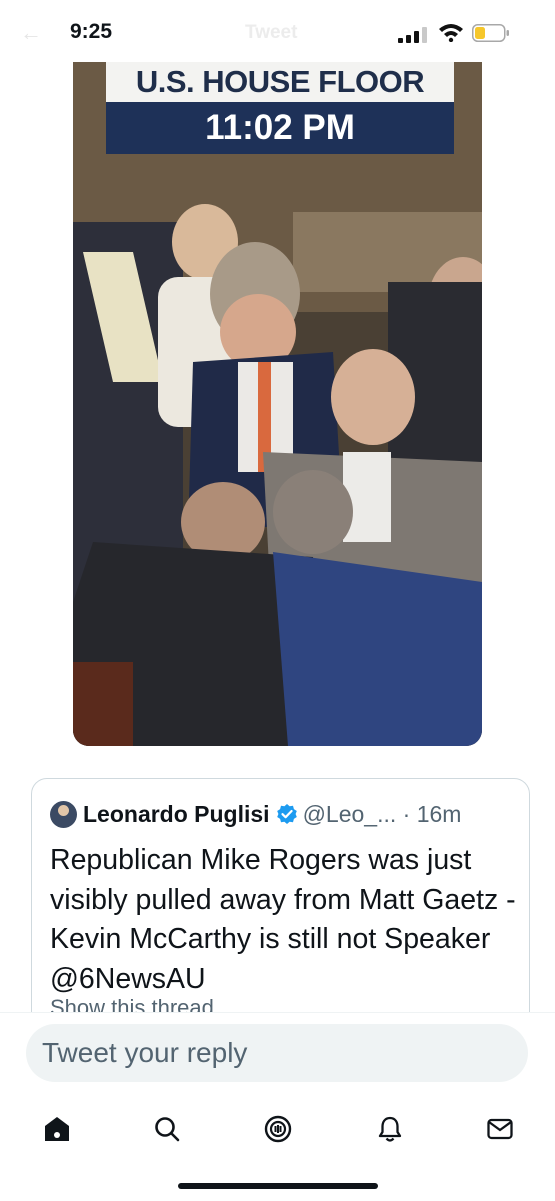  I want to click on quoted-tweet-header: Leonardo Puglisi @Leo_... · 16m, so click(255, 814).